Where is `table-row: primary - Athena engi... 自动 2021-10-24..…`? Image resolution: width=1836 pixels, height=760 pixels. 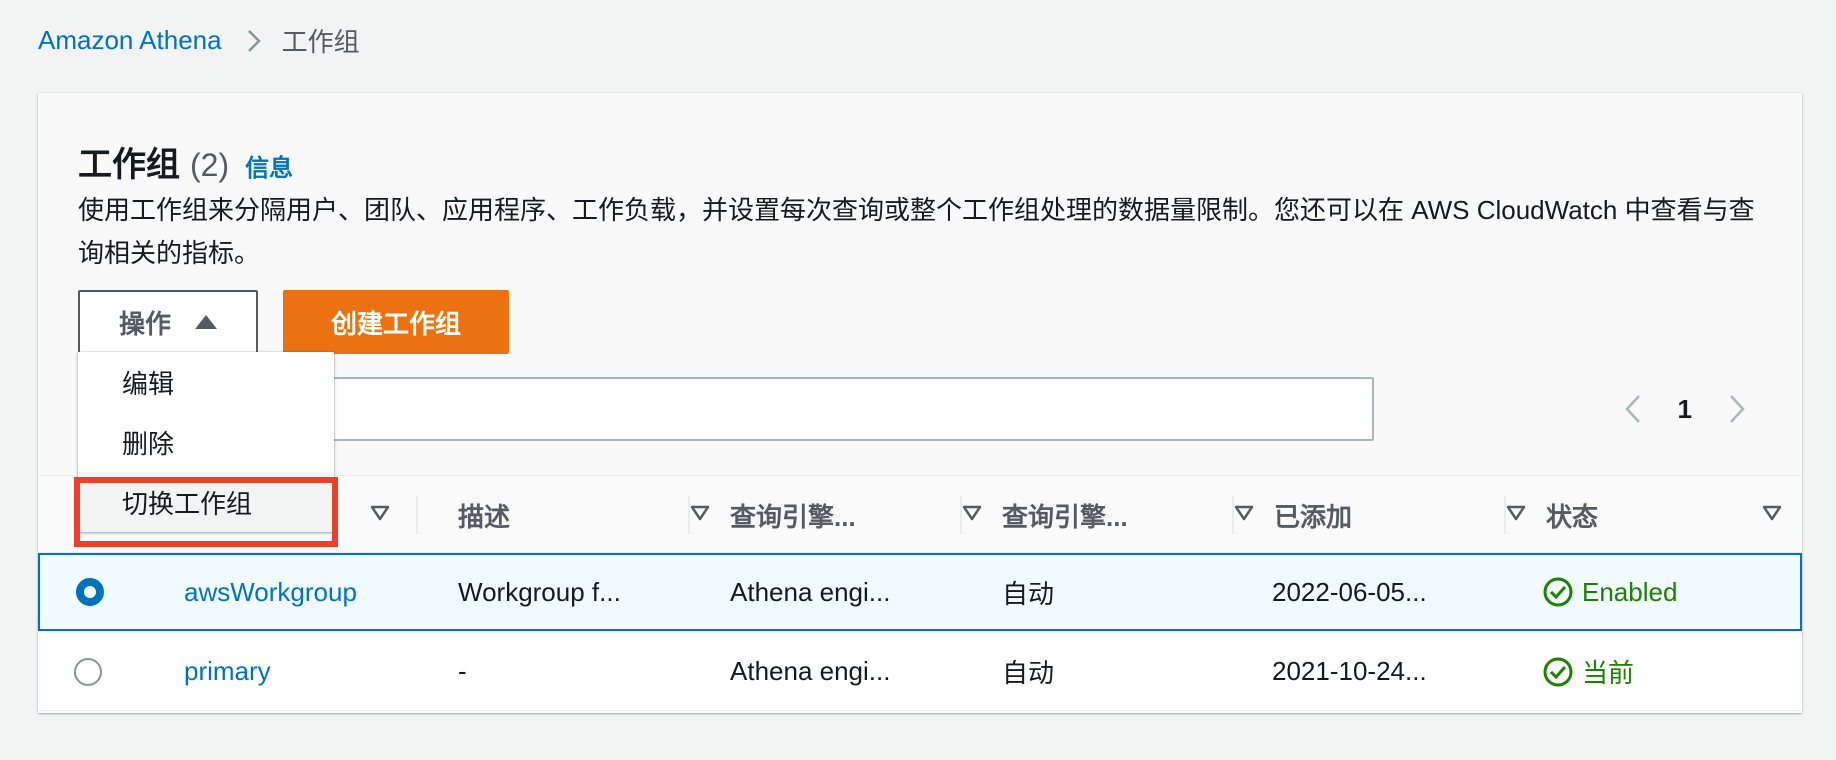
table-row: primary - Athena engi... 自动 2021-10-24..… is located at coordinates (920, 672).